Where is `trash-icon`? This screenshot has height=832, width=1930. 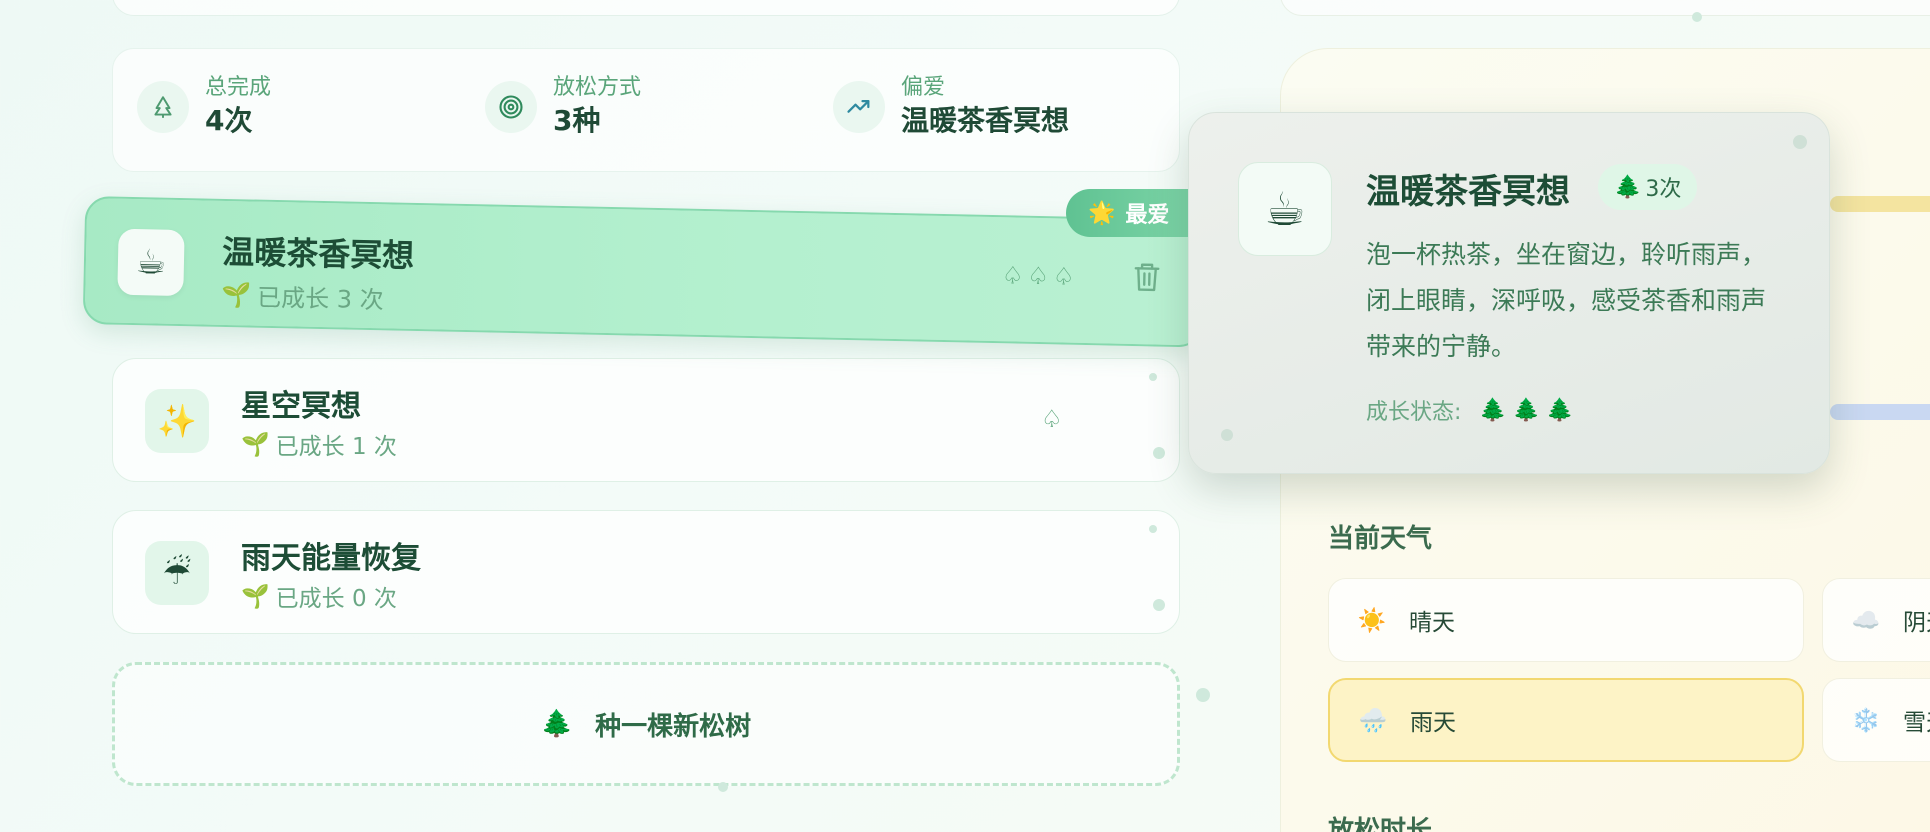 trash-icon is located at coordinates (1146, 279).